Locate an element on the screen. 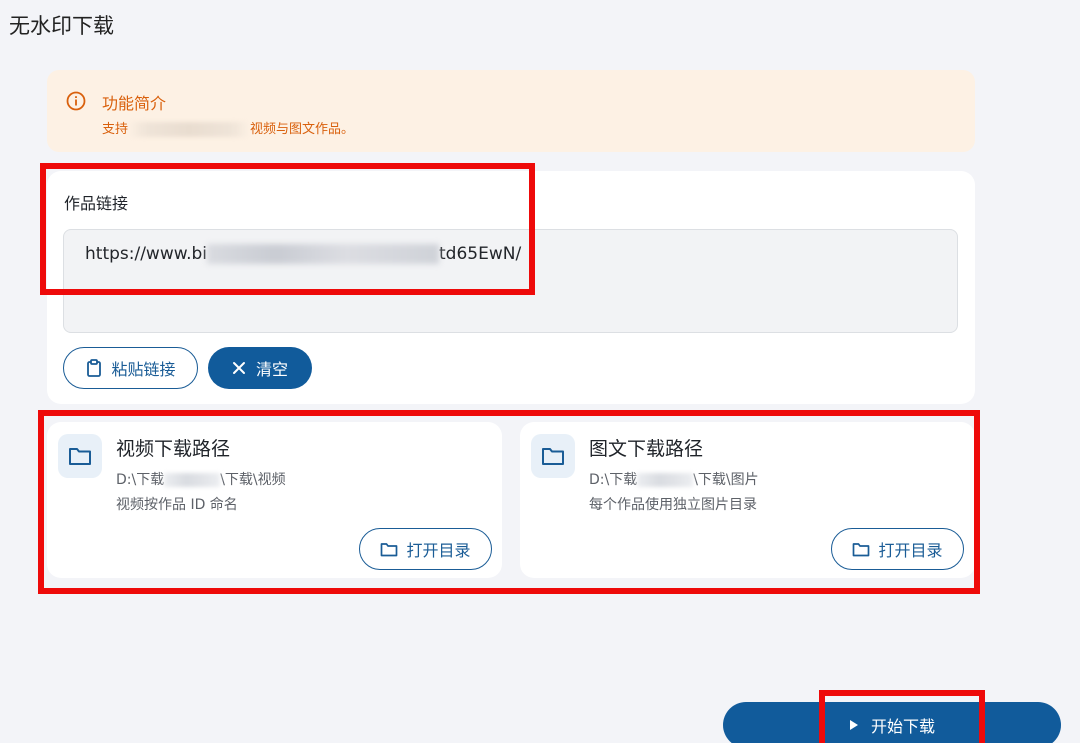 The image size is (1080, 743). info-description: 支持 视频与图文作品。 is located at coordinates (228, 127).